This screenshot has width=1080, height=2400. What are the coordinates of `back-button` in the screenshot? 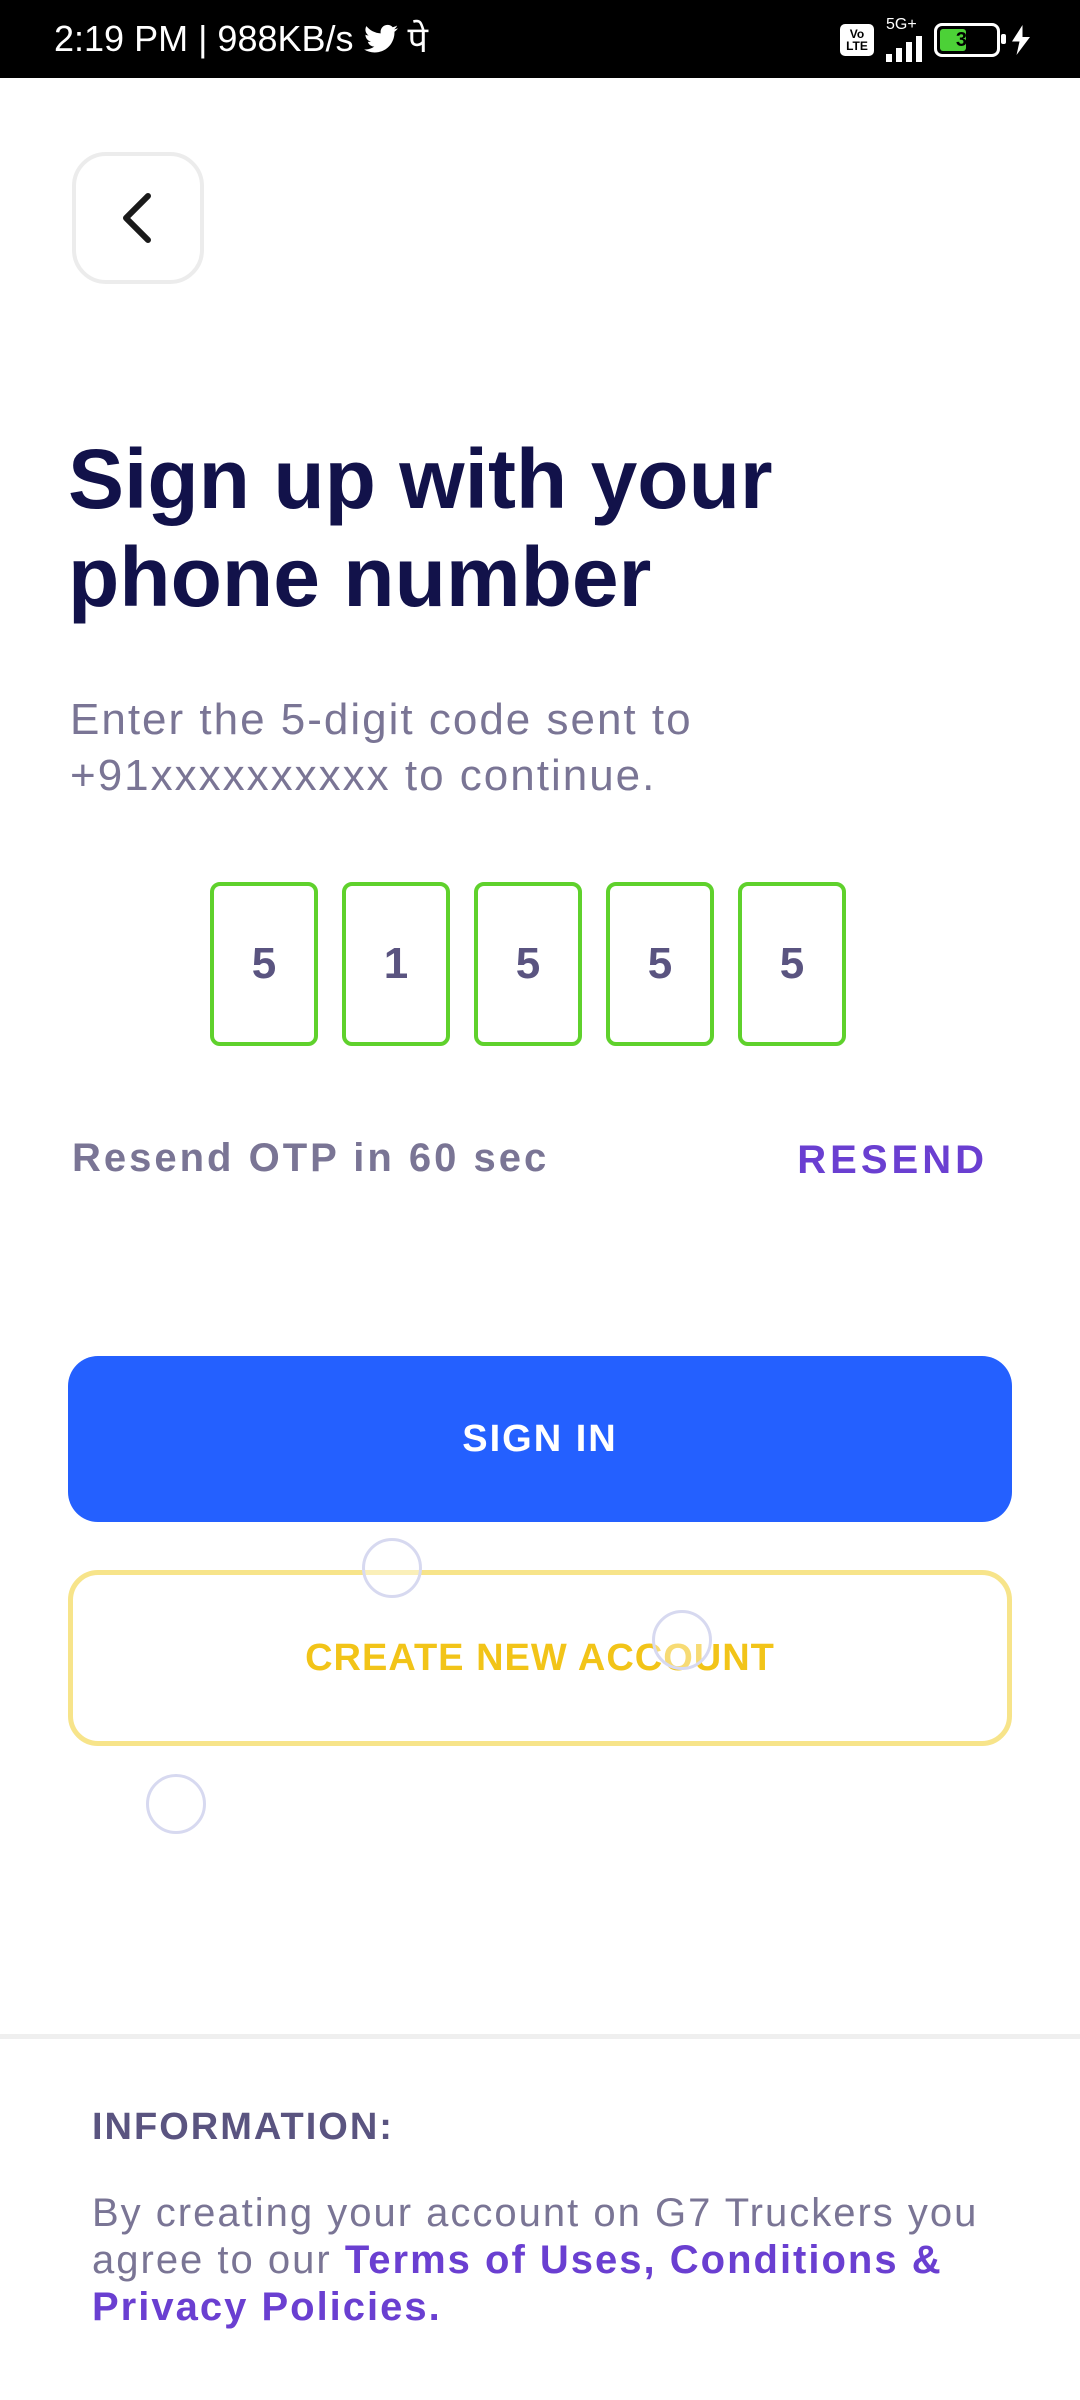 It's located at (138, 218).